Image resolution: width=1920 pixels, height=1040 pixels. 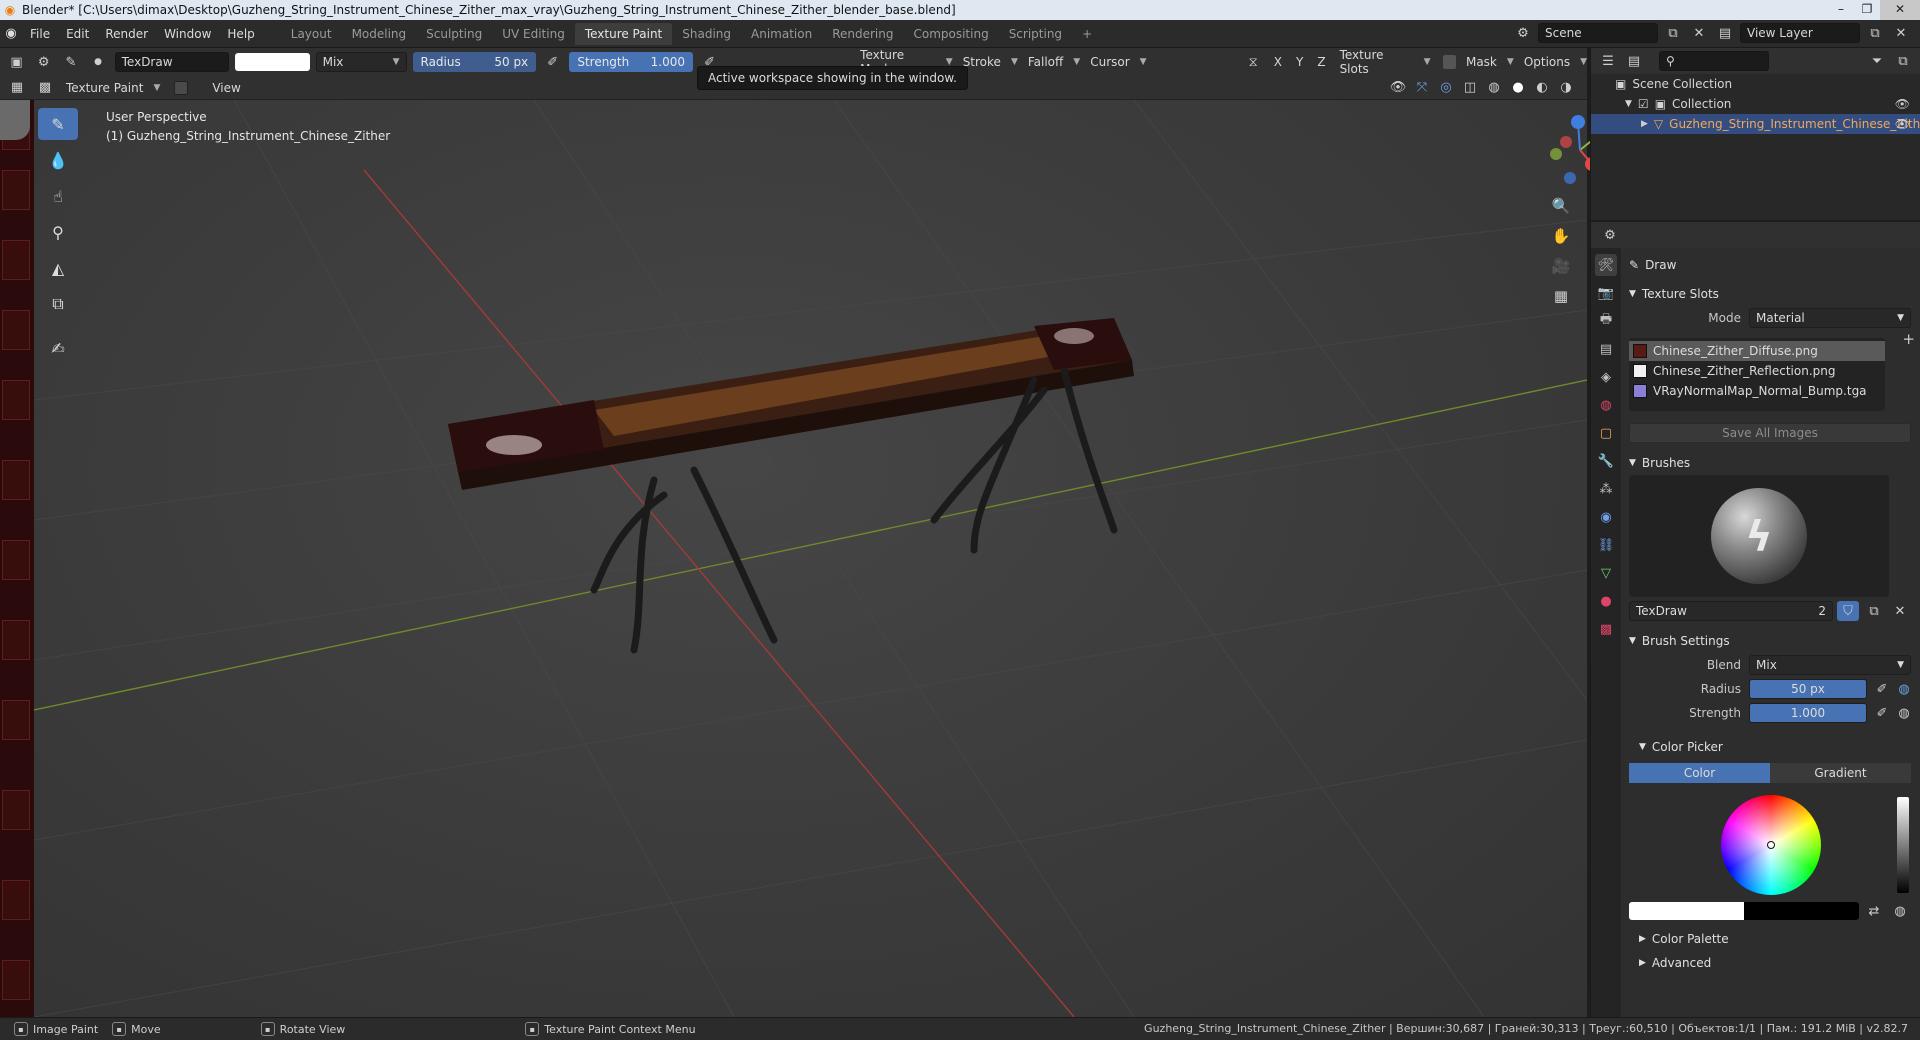 What do you see at coordinates (1610, 235) in the screenshot?
I see `properties-editor-icon: ⚙` at bounding box center [1610, 235].